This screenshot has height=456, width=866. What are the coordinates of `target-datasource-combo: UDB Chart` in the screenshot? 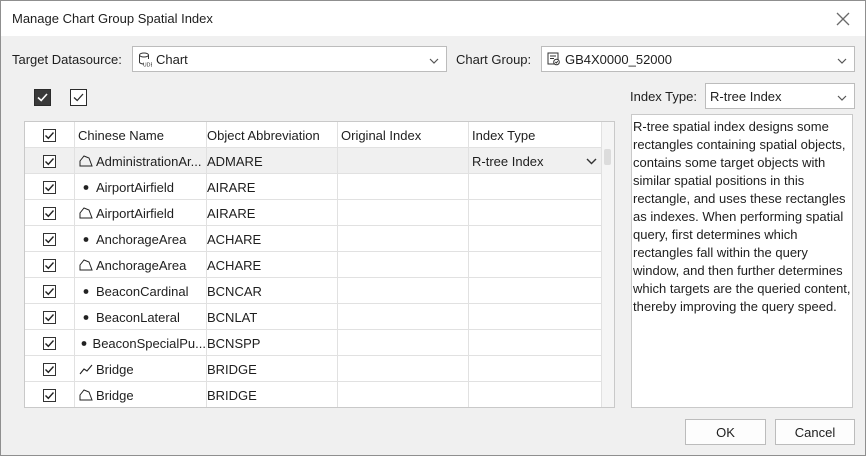 It's located at (289, 59).